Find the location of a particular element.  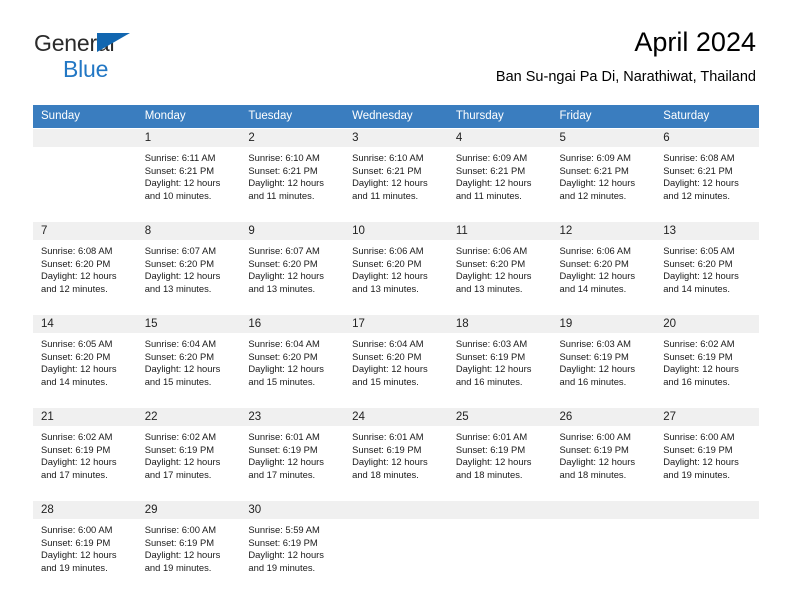

day-number: 11 is located at coordinates (499, 231).